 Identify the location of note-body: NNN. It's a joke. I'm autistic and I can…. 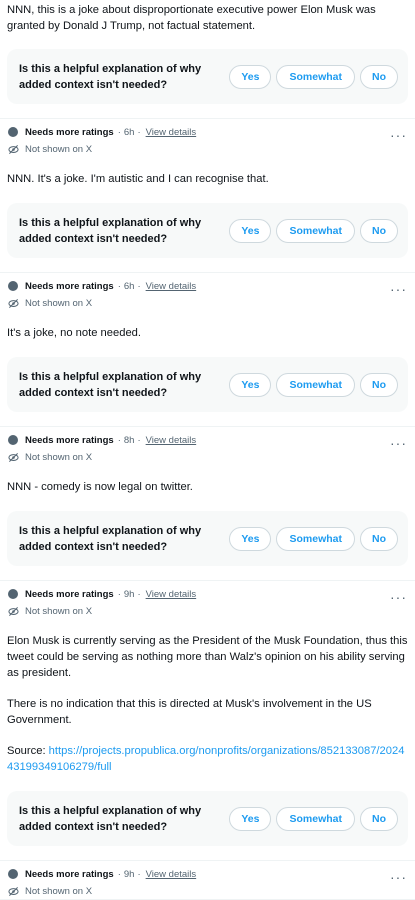
(207, 179).